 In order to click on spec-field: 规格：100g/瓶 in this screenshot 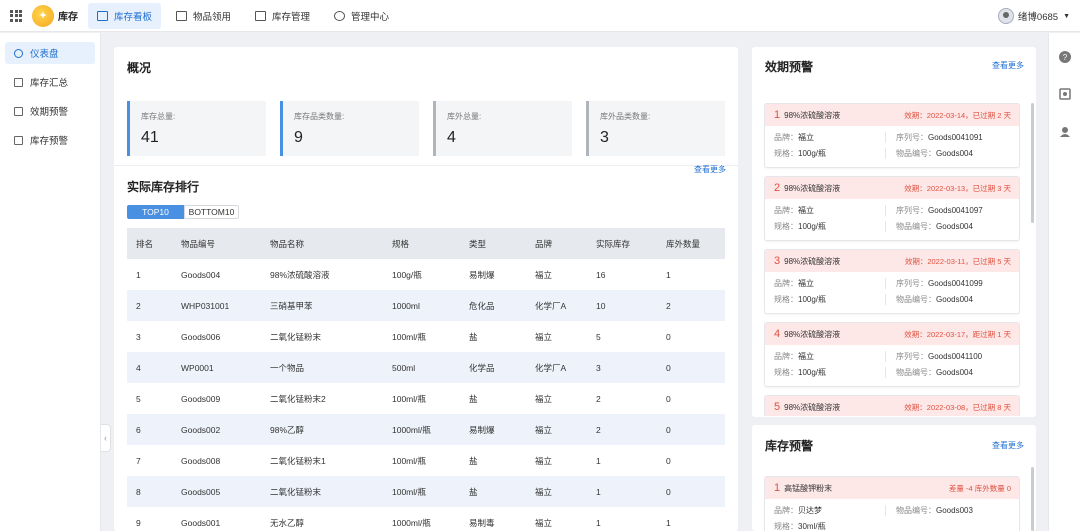, I will do `click(829, 153)`.